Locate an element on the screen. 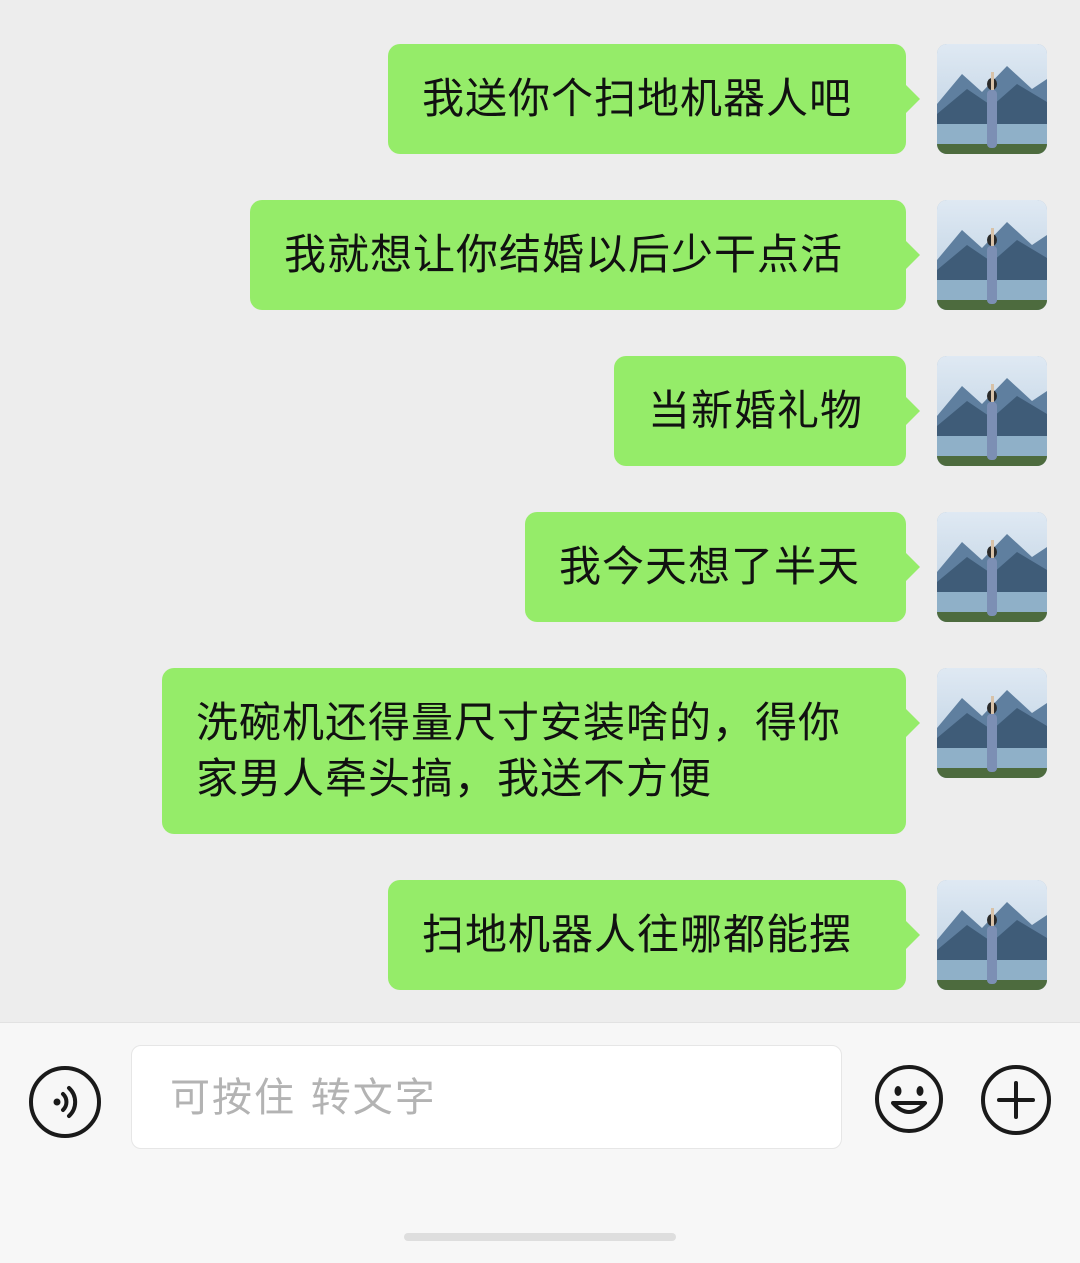 This screenshot has width=1080, height=1263. message-text: 我就想让你结婚以后少干点活 is located at coordinates (564, 254).